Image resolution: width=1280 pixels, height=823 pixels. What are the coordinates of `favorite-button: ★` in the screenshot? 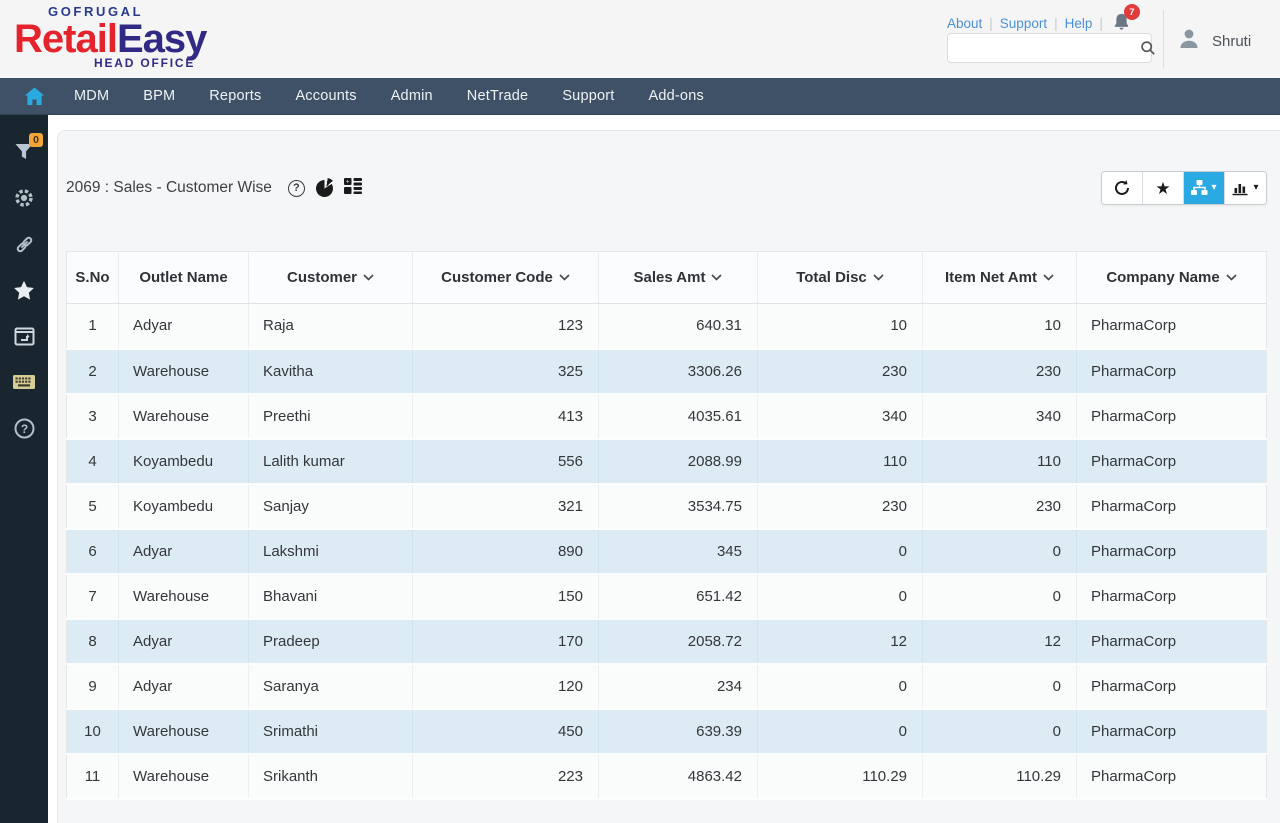 It's located at (1163, 188).